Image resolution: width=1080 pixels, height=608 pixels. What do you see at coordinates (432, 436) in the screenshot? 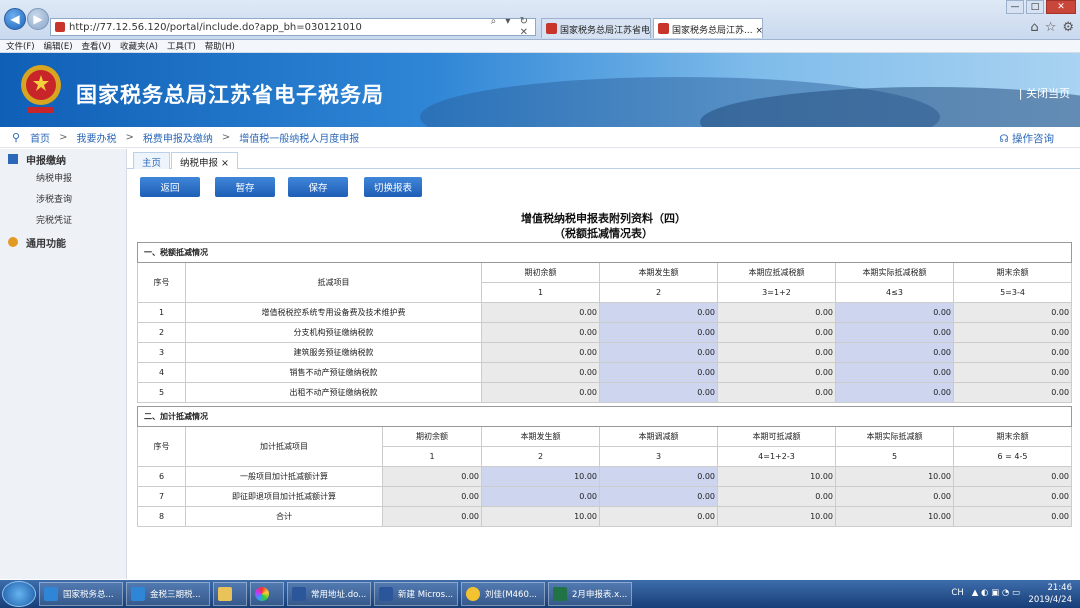
I see `column-header: 期初余额` at bounding box center [432, 436].